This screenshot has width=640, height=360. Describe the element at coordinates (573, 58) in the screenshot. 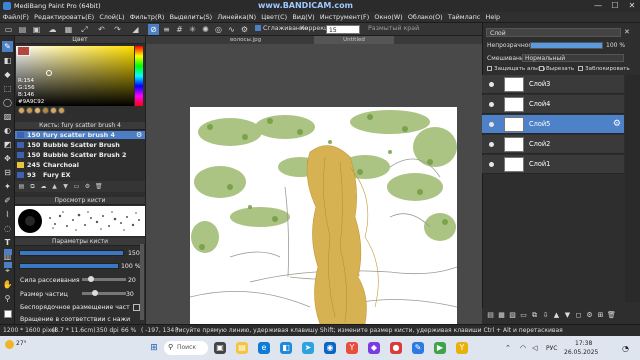

I see `blend-mode-select: Нормальный` at that location.